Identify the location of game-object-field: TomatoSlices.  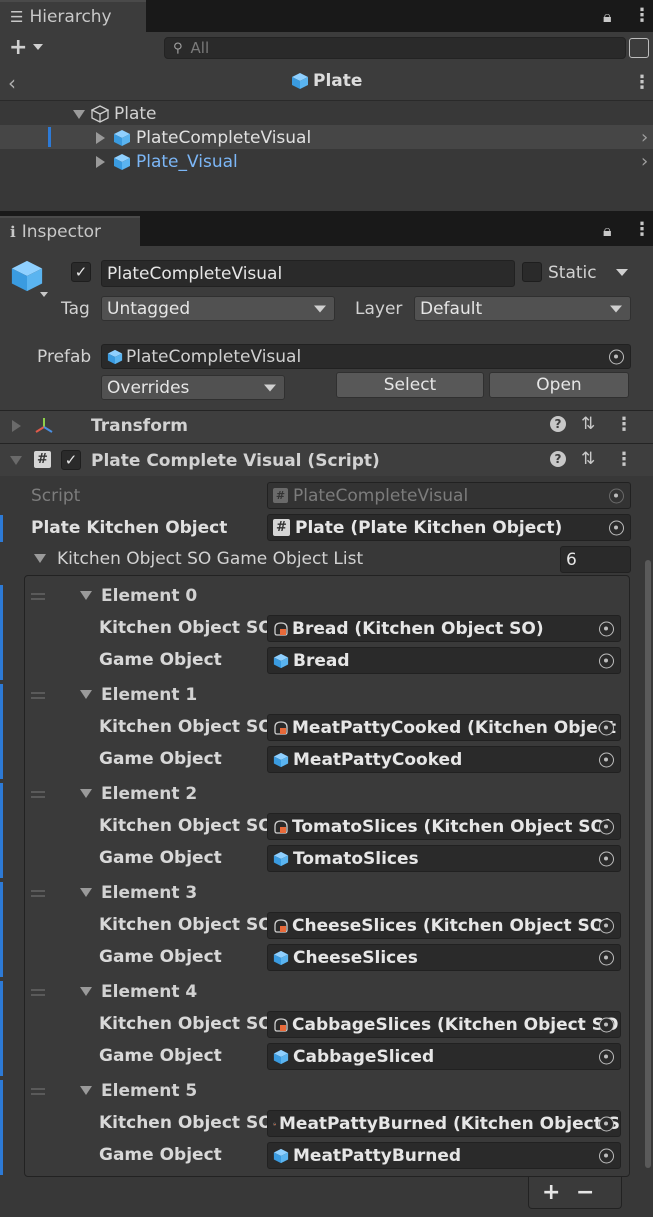
(444, 858).